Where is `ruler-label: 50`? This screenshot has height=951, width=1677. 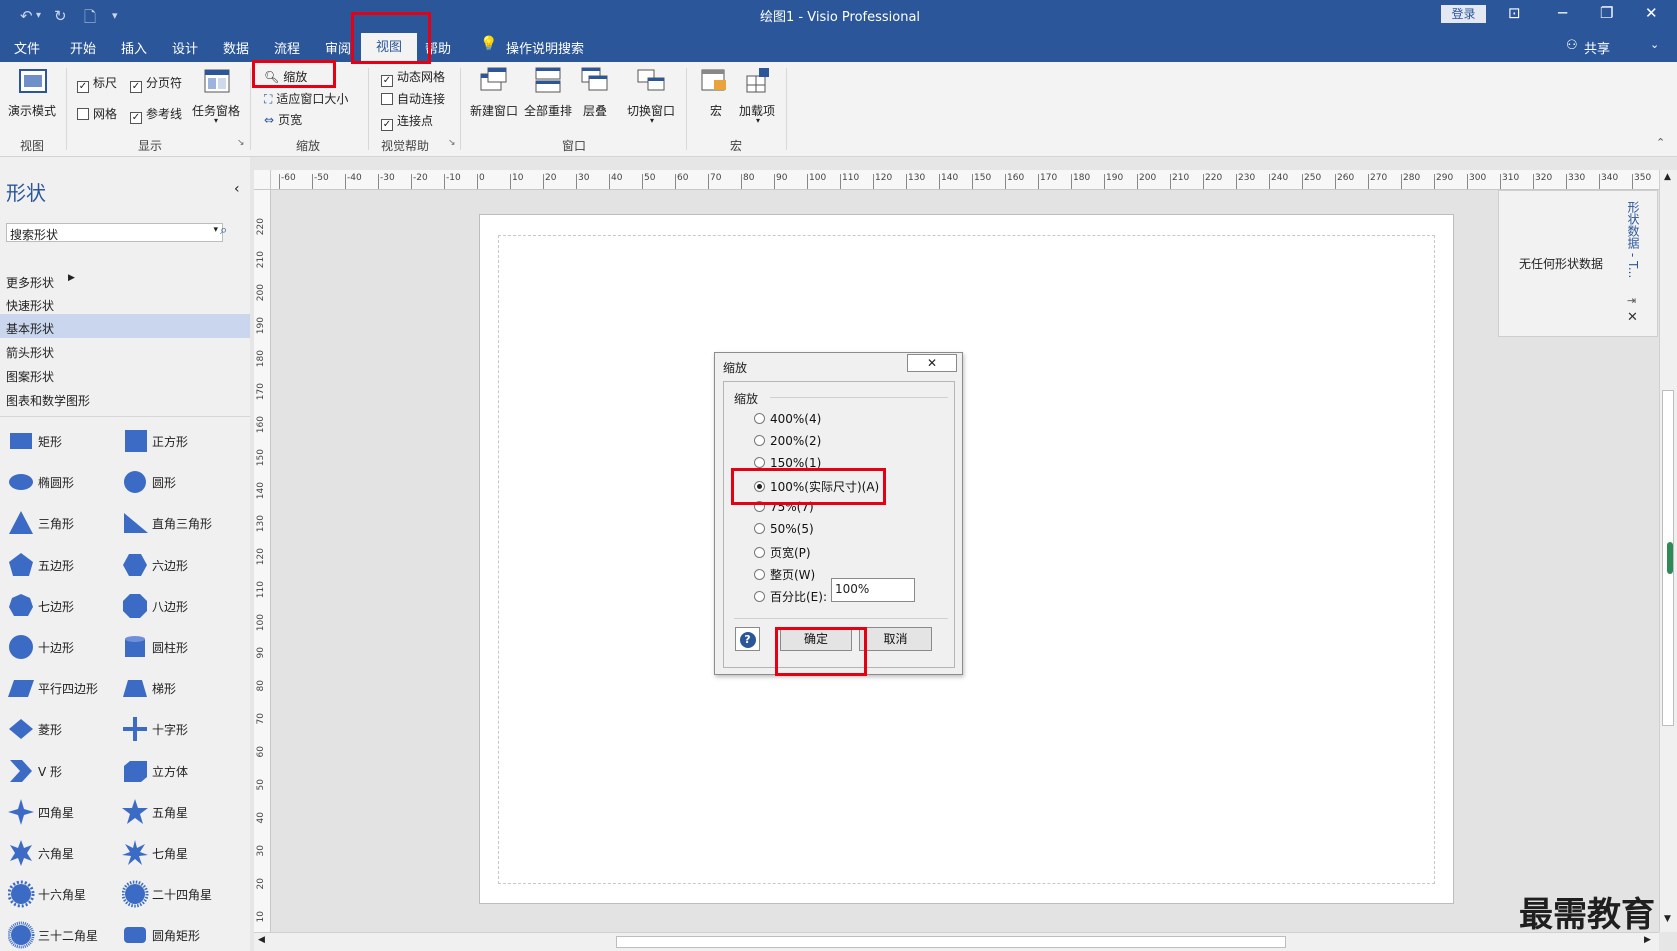 ruler-label: 50 is located at coordinates (650, 178).